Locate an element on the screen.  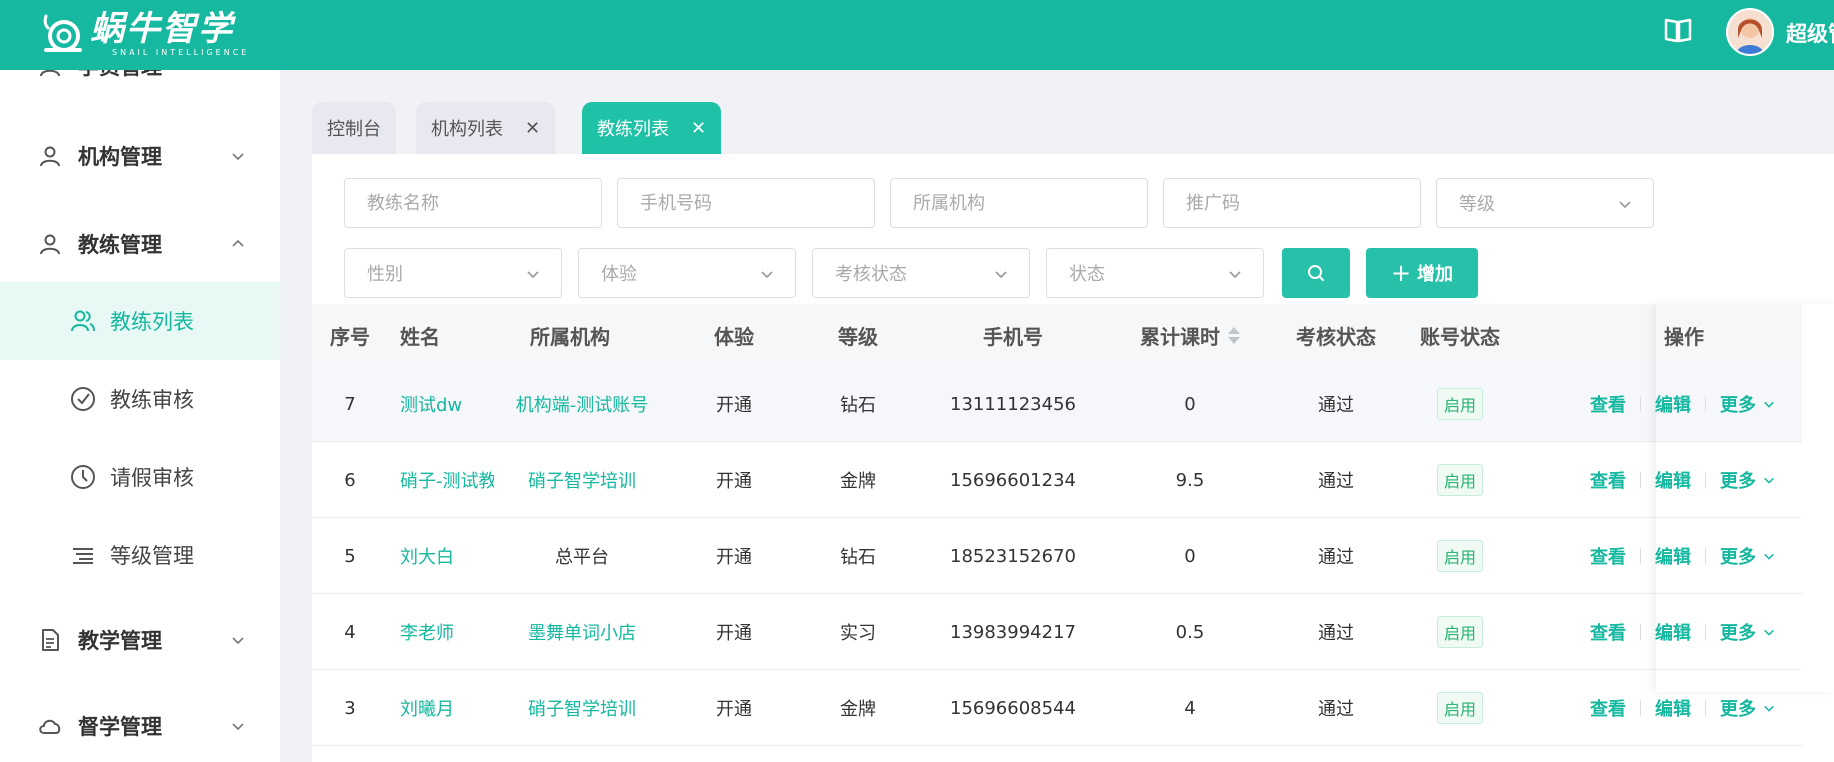
cell-name-link: 测试dw is located at coordinates (441, 404).